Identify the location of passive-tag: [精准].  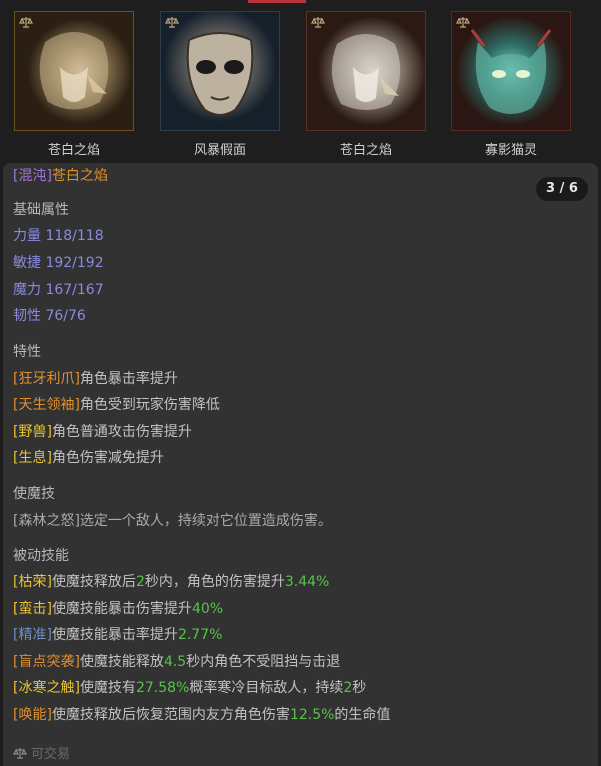
(32, 635).